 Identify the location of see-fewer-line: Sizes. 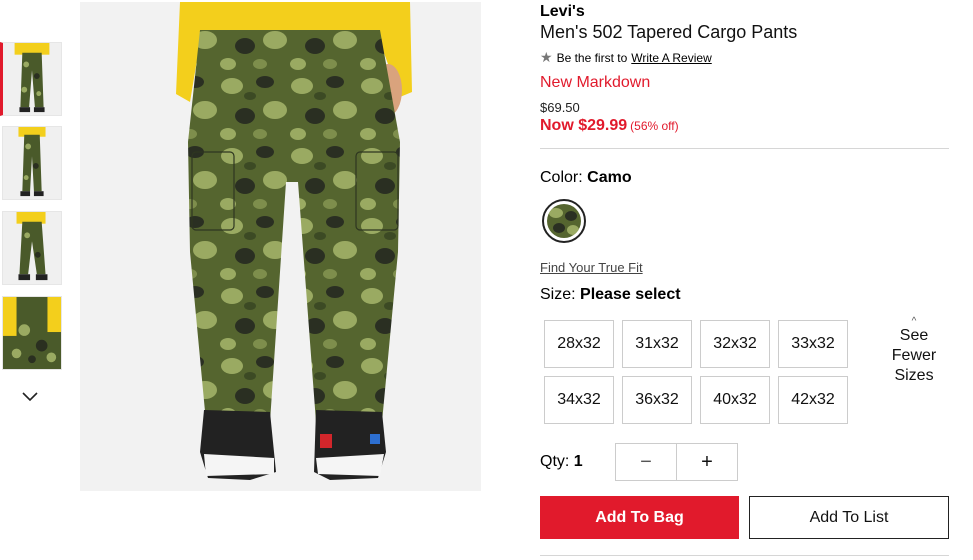
(914, 375).